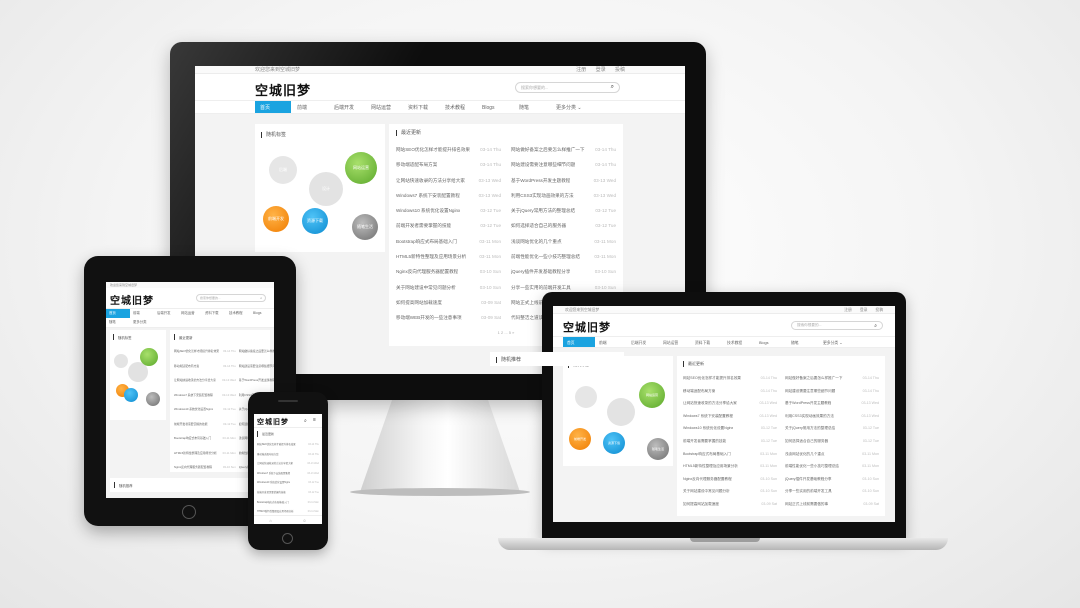  Describe the element at coordinates (832, 466) in the screenshot. I see `list-item: 前端性能优化一些小技巧整理总结 03-11 Mon` at that location.